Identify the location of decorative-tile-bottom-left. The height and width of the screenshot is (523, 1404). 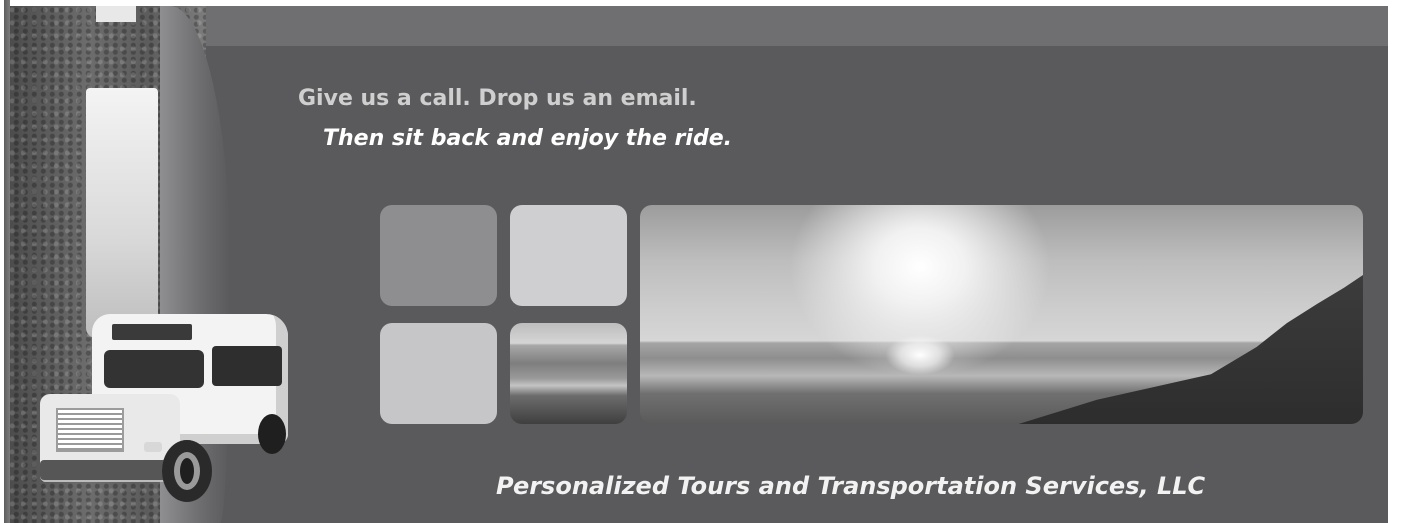
(438, 373).